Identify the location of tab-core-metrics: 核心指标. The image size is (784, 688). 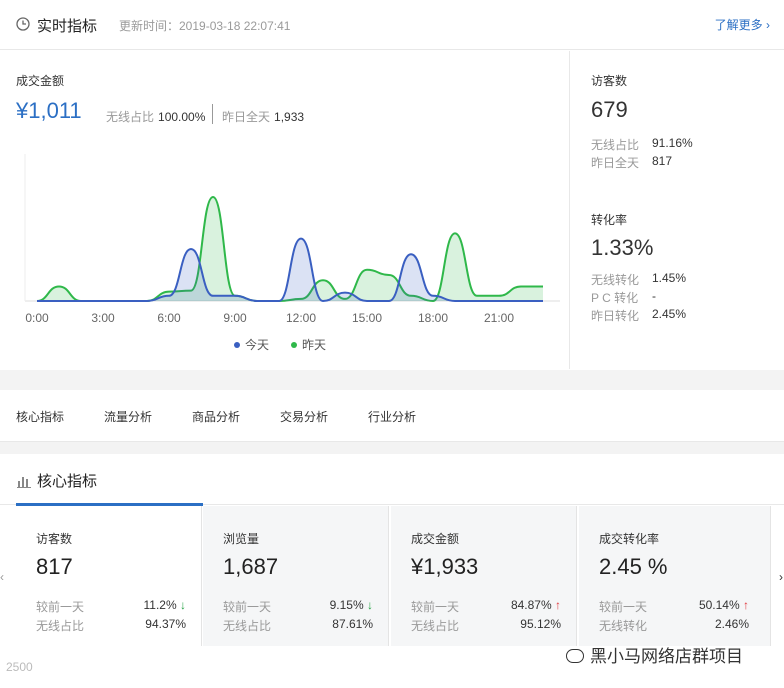
(40, 416).